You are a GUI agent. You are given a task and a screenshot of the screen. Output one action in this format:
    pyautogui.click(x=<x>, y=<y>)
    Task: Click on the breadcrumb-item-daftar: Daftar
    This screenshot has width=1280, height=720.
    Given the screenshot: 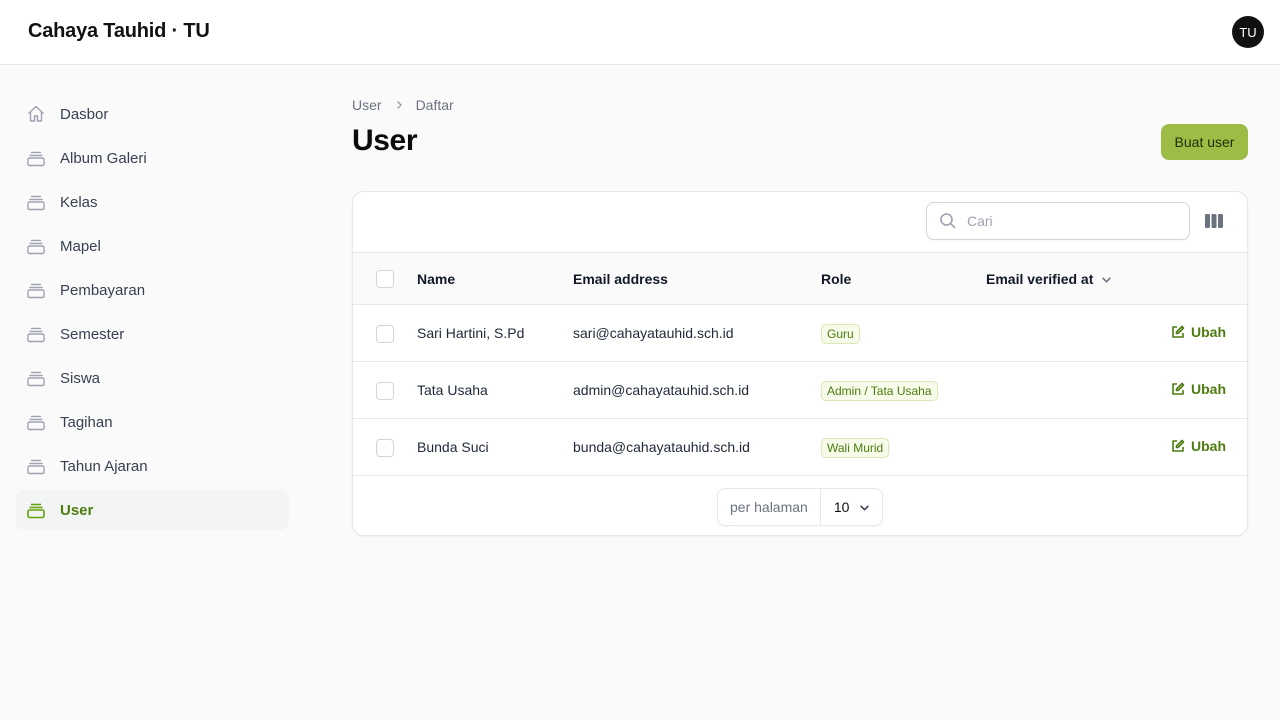 What is the action you would take?
    pyautogui.click(x=434, y=105)
    